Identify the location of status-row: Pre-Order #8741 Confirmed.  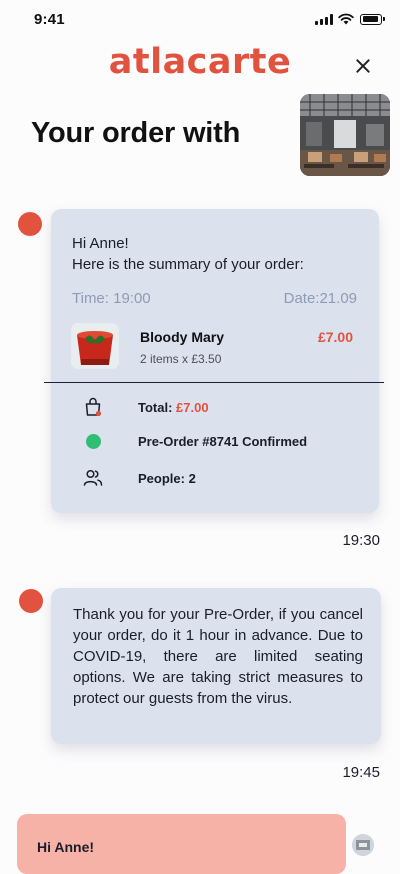
(194, 441).